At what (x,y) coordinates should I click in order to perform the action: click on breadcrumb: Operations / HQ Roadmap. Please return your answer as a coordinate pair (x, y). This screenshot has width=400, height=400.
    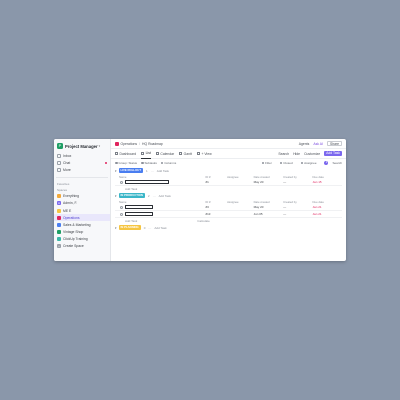
    Looking at the image, I should click on (139, 143).